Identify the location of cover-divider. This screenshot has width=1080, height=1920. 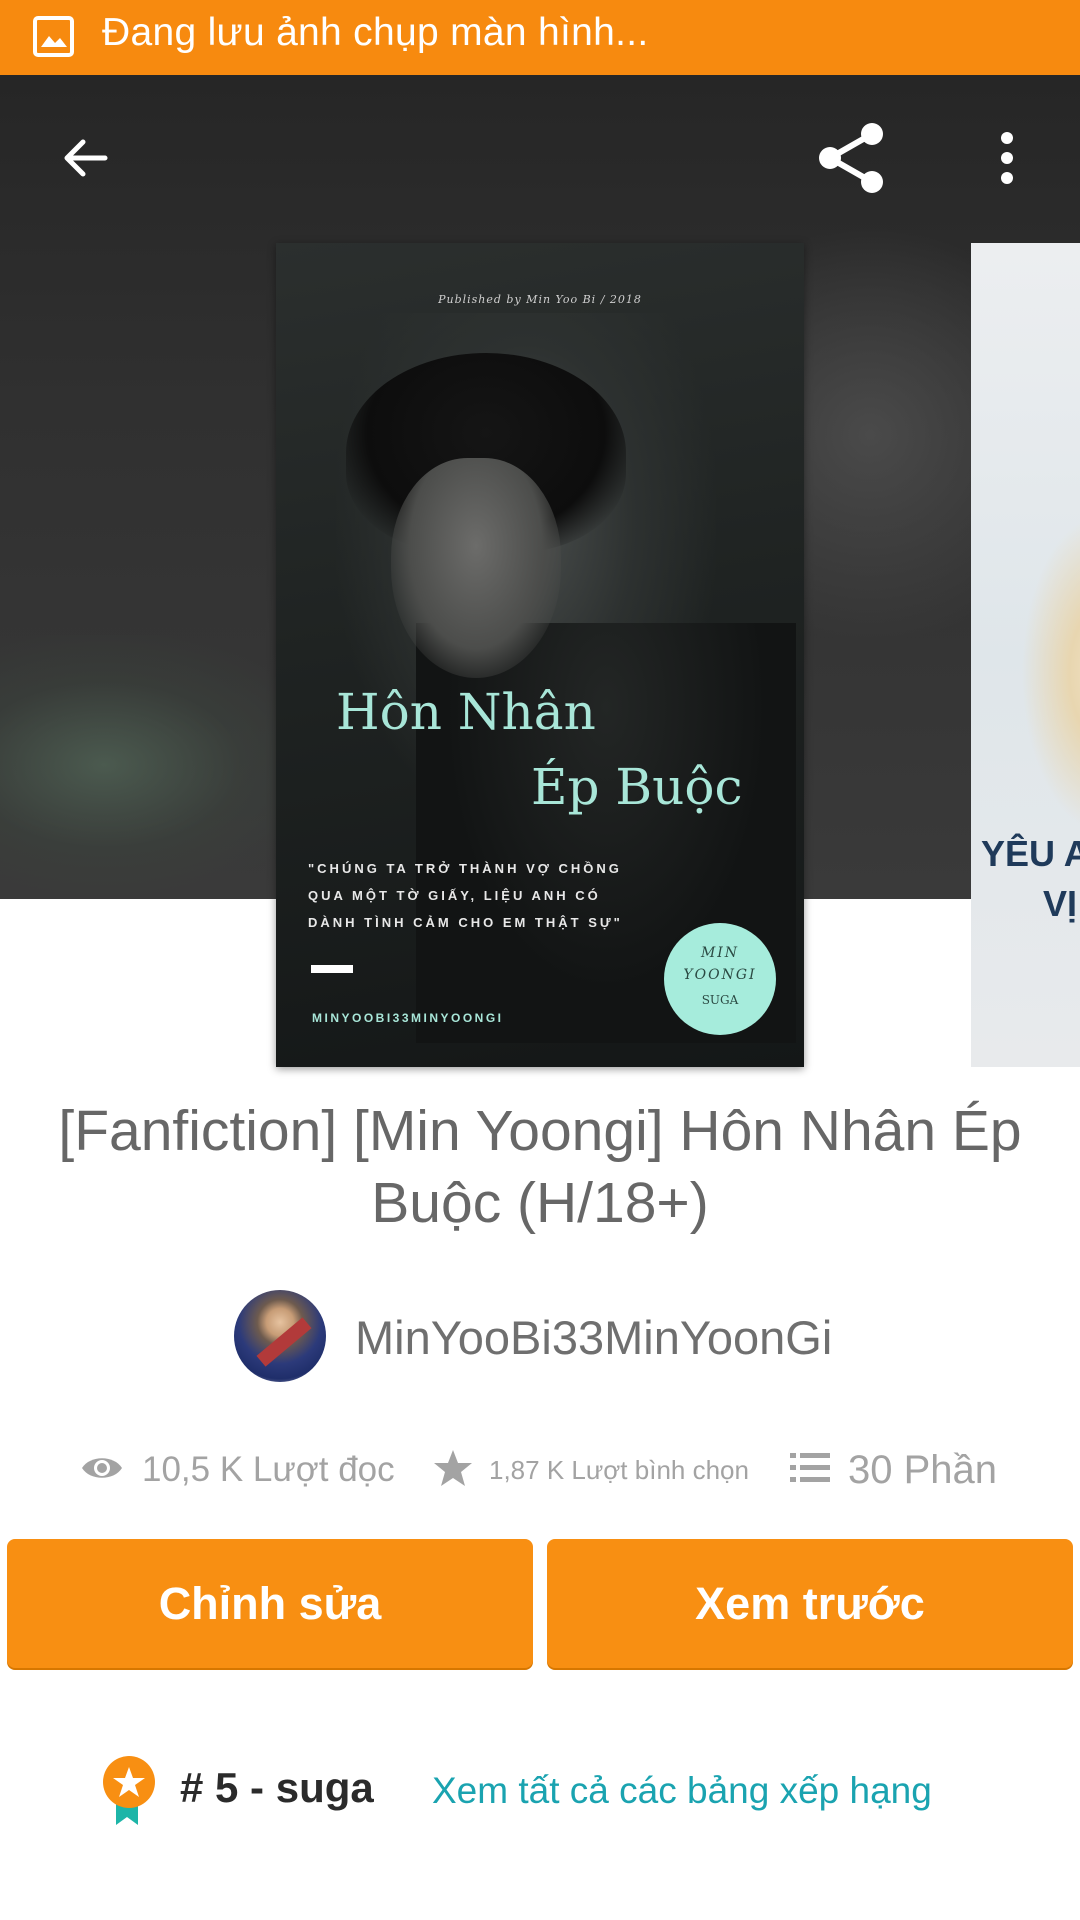
(332, 969).